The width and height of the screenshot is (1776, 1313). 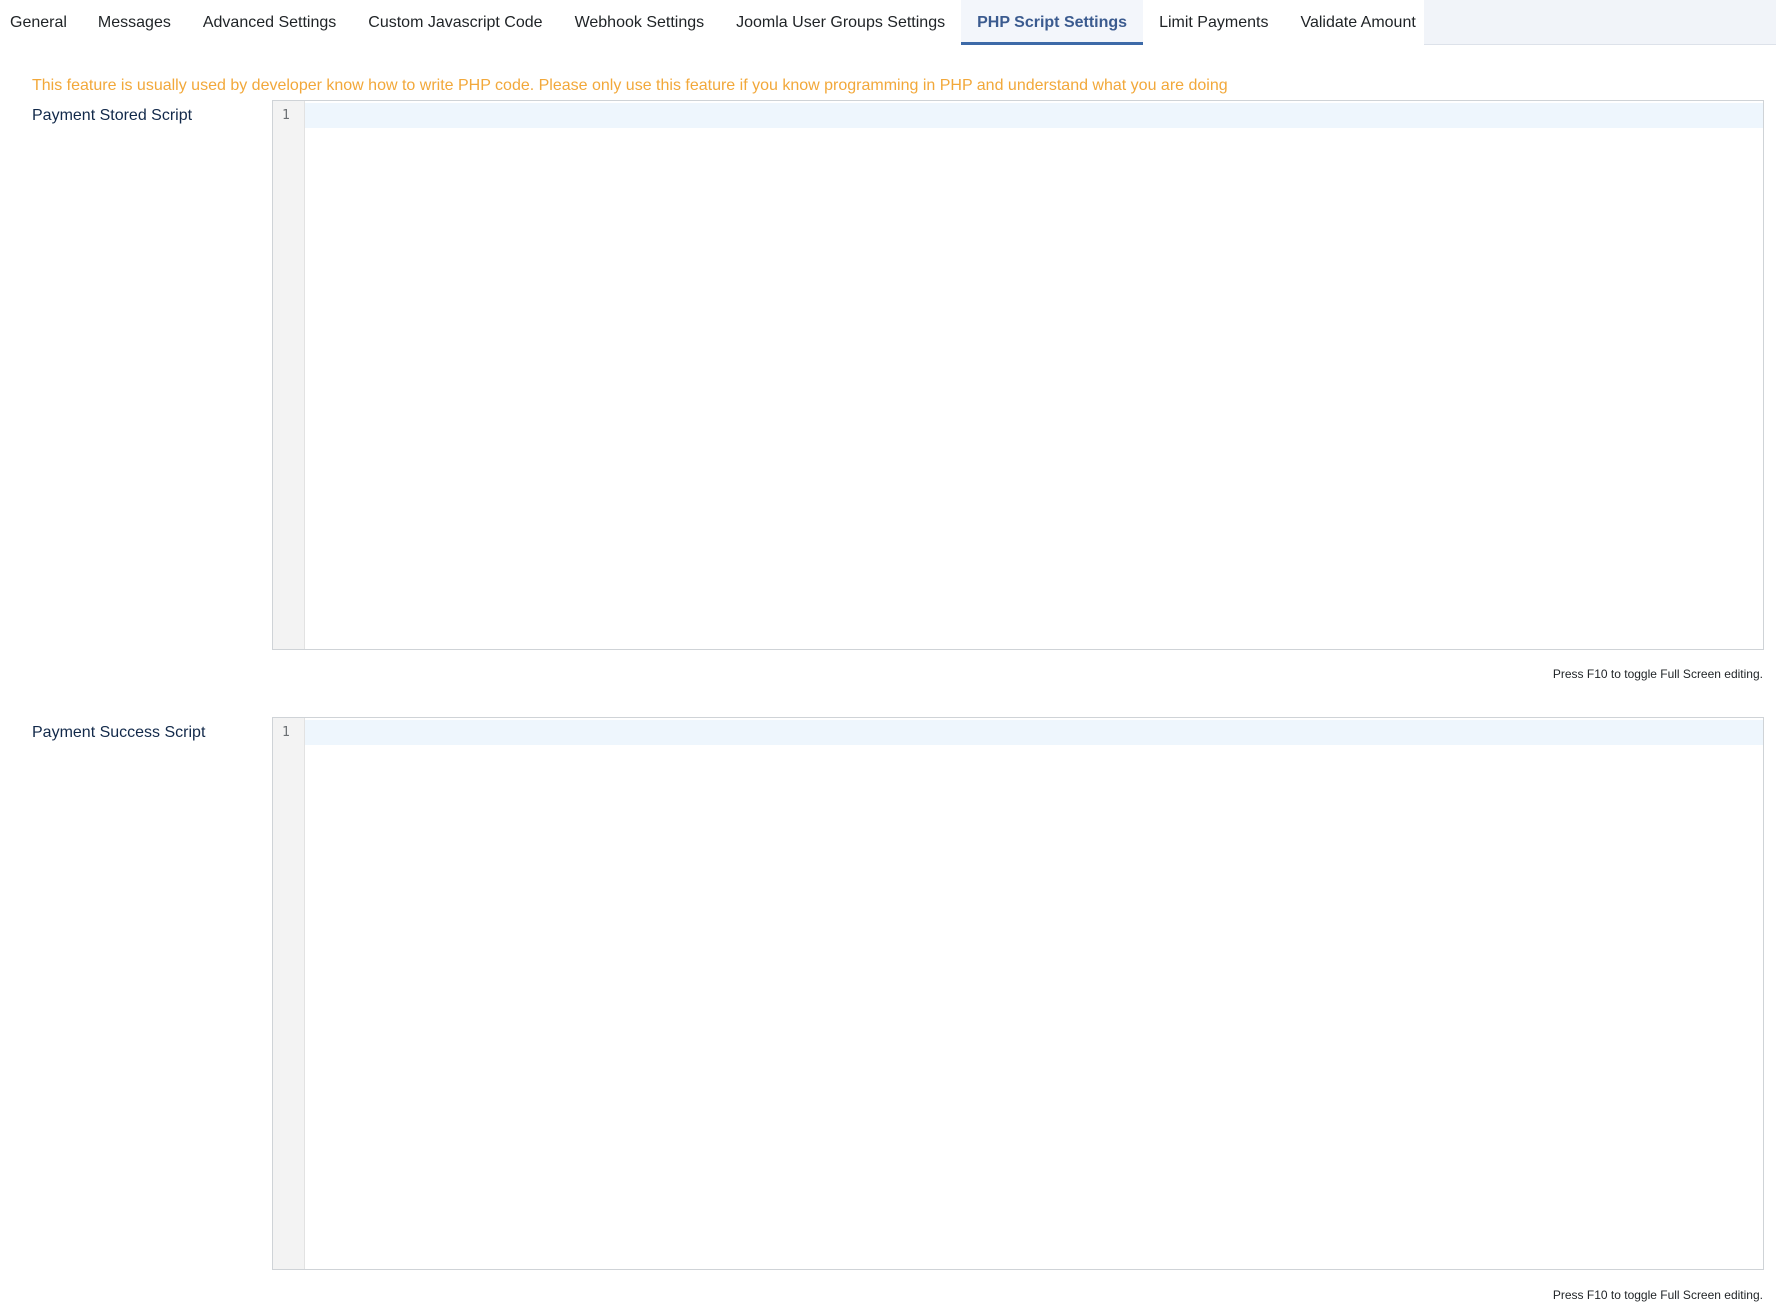 I want to click on tab-joomla-user-groups-settings: Joomla User Groups Settings, so click(x=840, y=22).